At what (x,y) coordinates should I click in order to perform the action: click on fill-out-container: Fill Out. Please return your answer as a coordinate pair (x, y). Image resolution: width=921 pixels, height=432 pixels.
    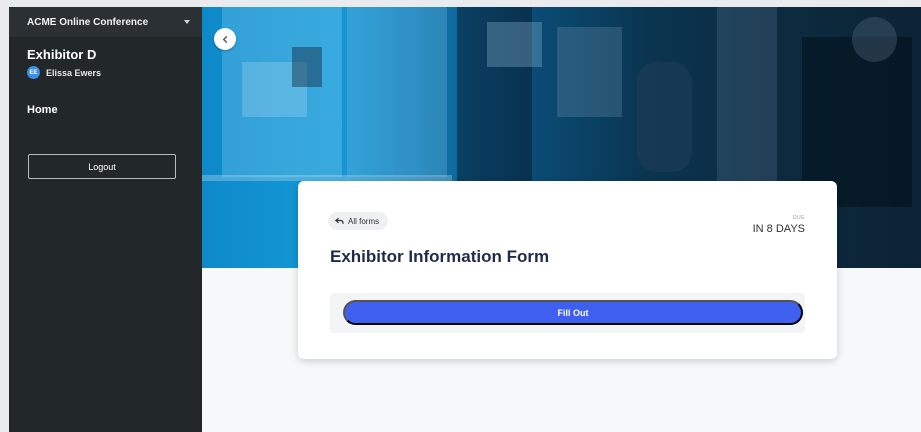
    Looking at the image, I should click on (567, 313).